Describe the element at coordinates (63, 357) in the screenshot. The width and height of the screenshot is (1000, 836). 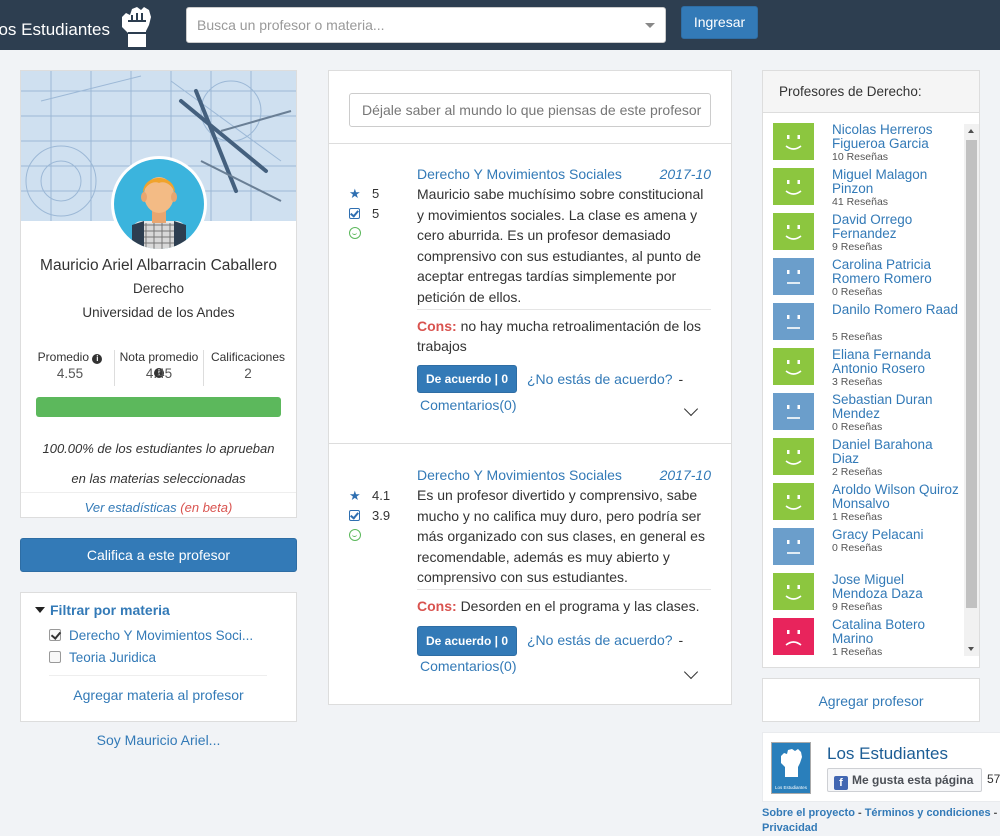
I see `stat-label: Promedio` at that location.